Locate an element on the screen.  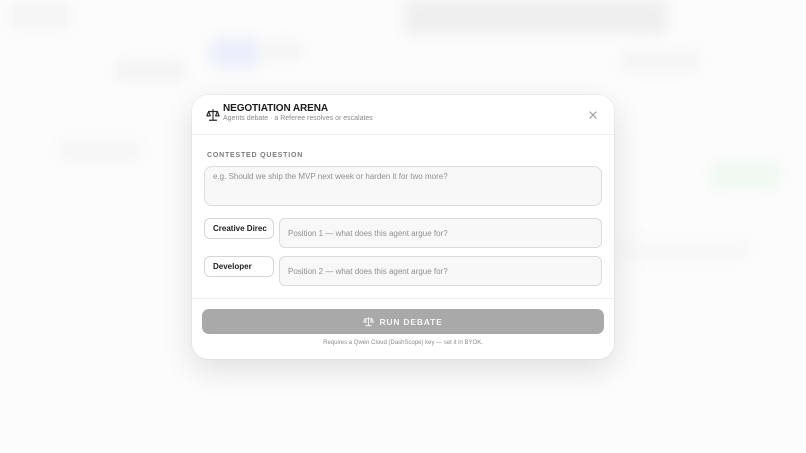
agent-1-name: Creative Direc is located at coordinates (239, 228).